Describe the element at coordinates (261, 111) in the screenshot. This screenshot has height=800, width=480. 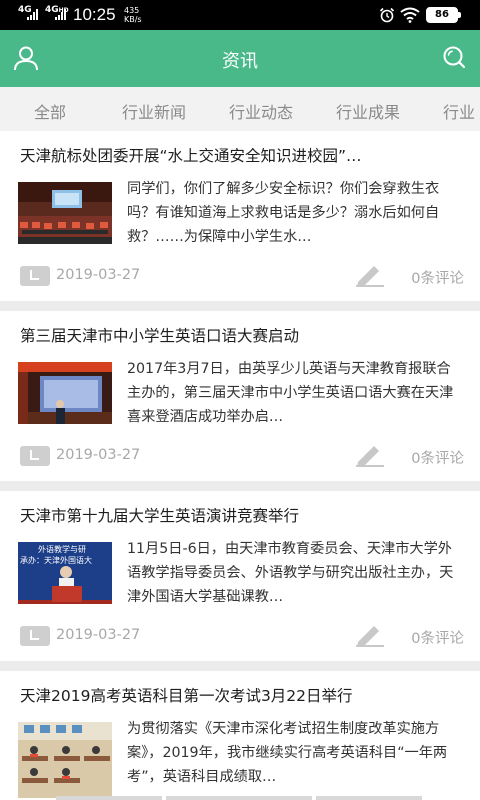
I see `tab-industry-updates: 行业动态` at that location.